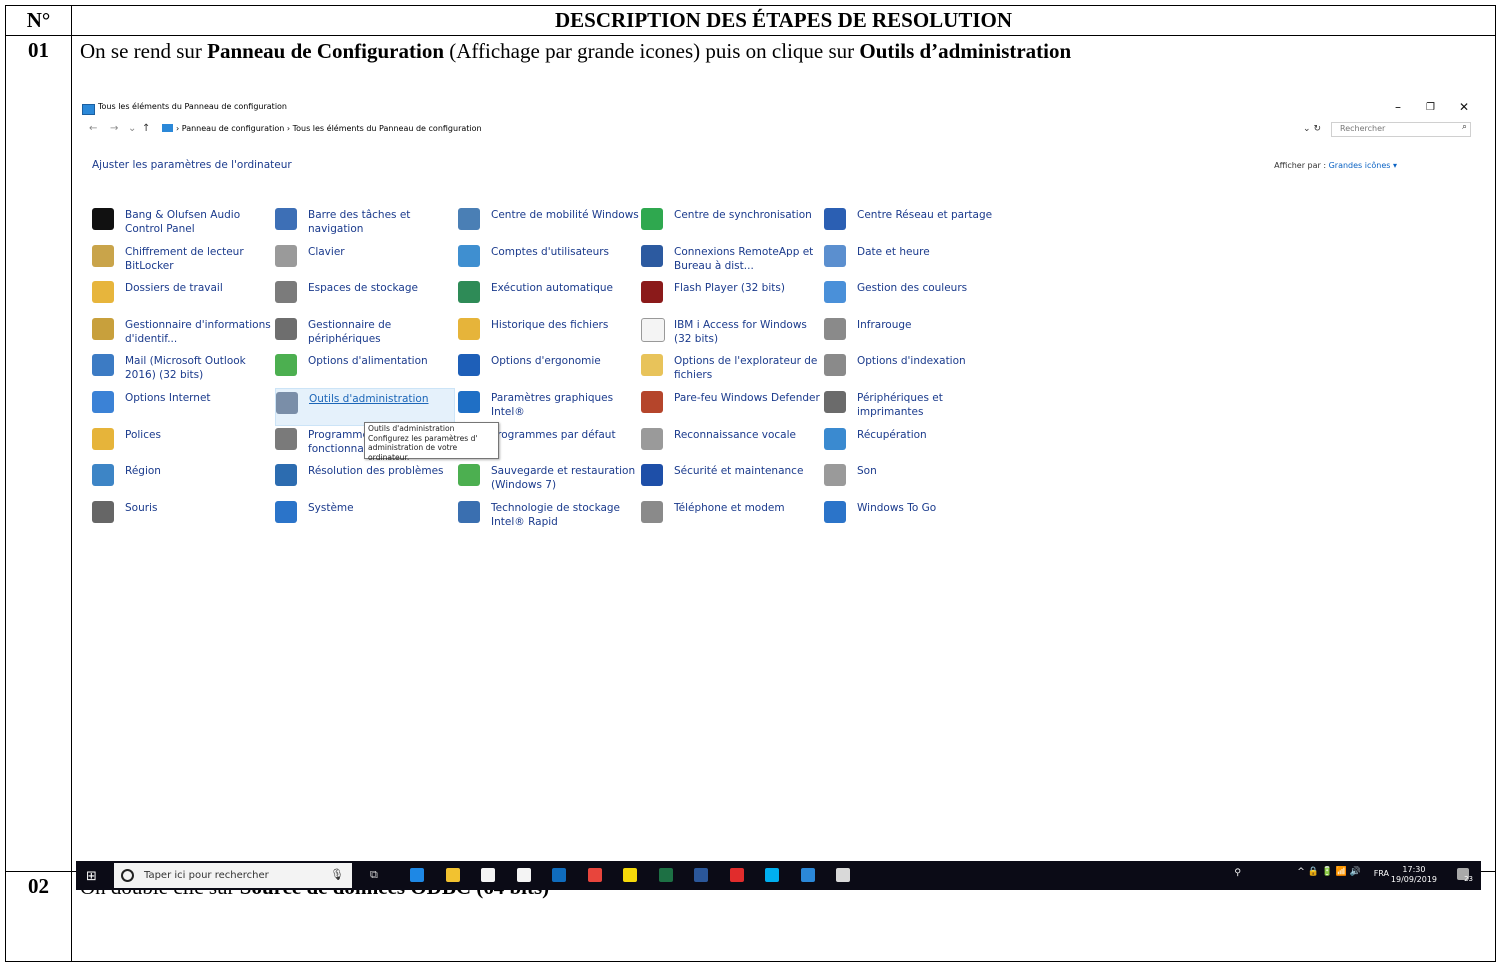 The image size is (1501, 962). What do you see at coordinates (1464, 107) in the screenshot?
I see `close-button: ✕` at bounding box center [1464, 107].